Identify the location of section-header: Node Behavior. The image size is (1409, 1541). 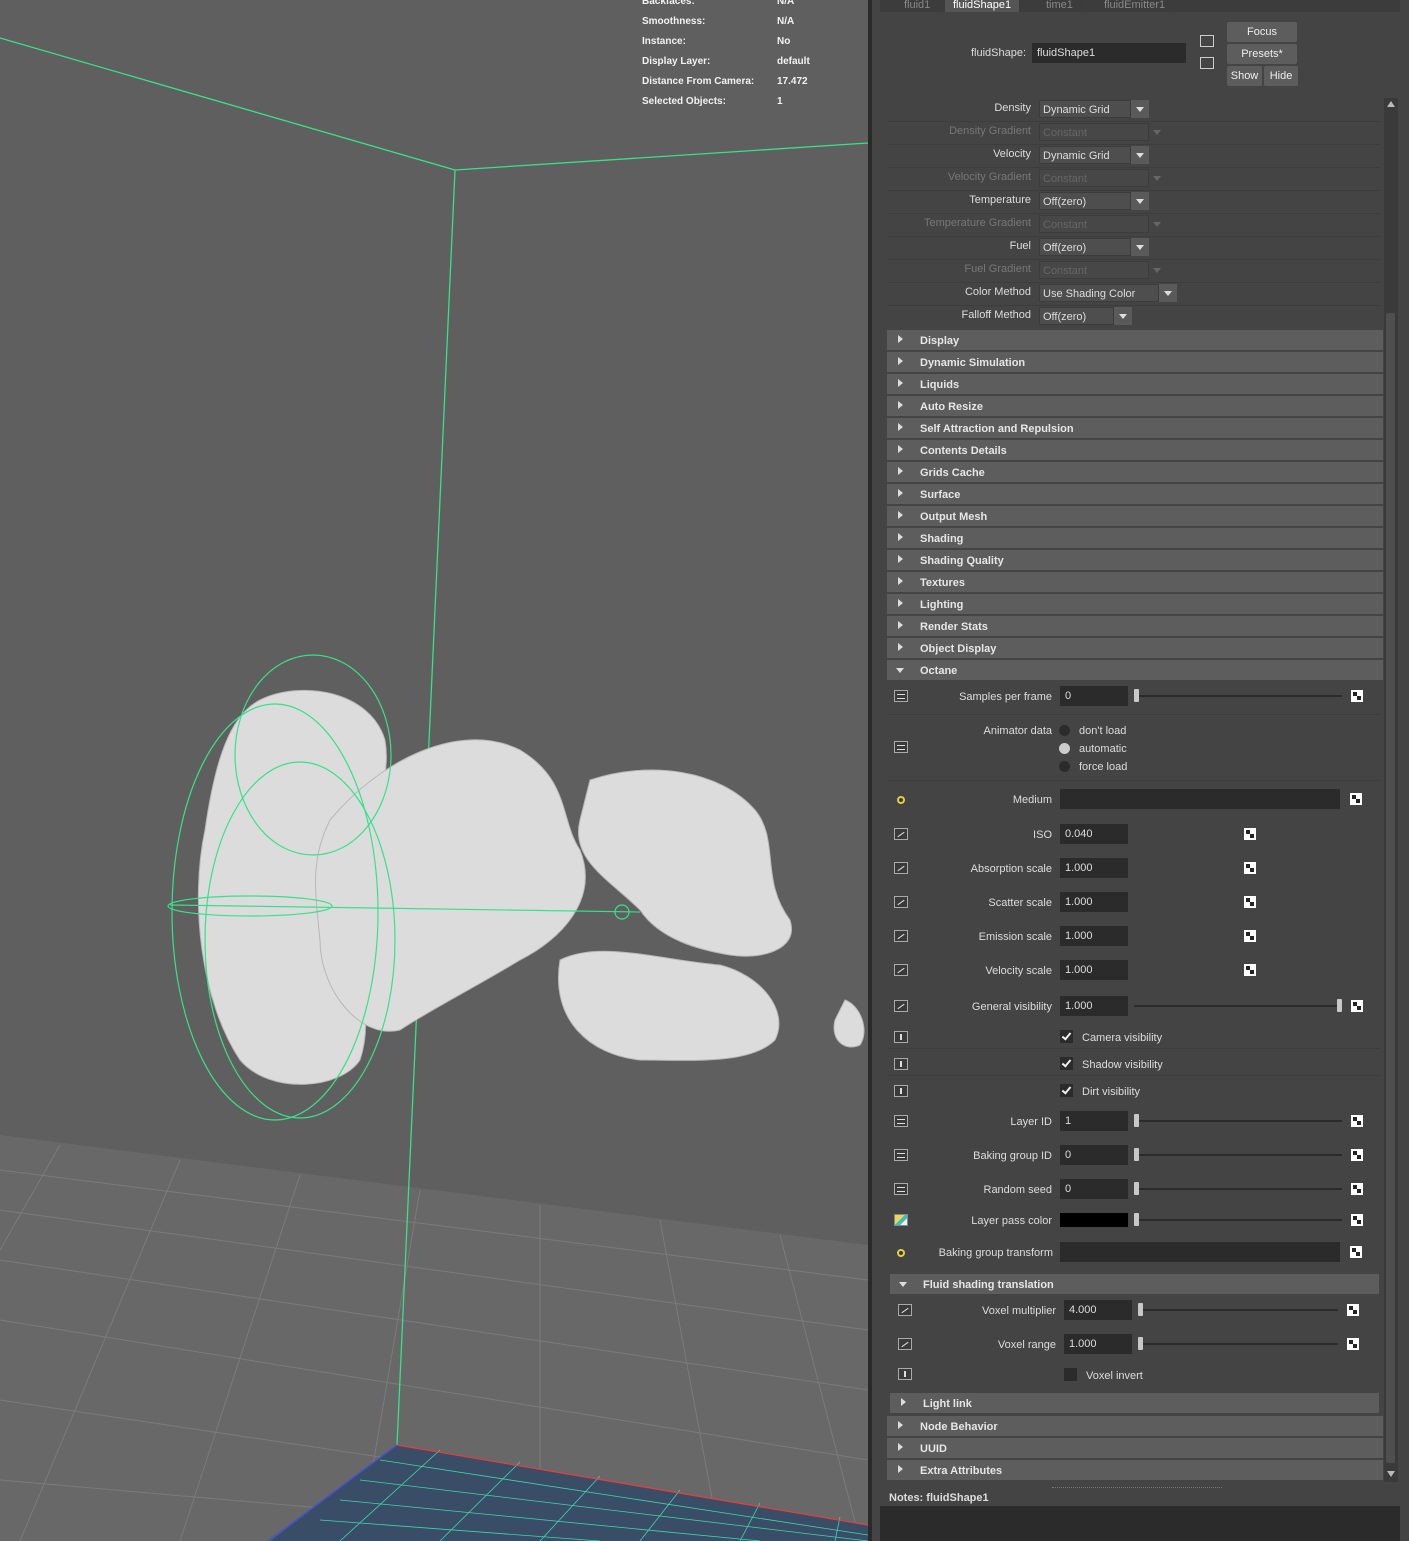
(1135, 1426).